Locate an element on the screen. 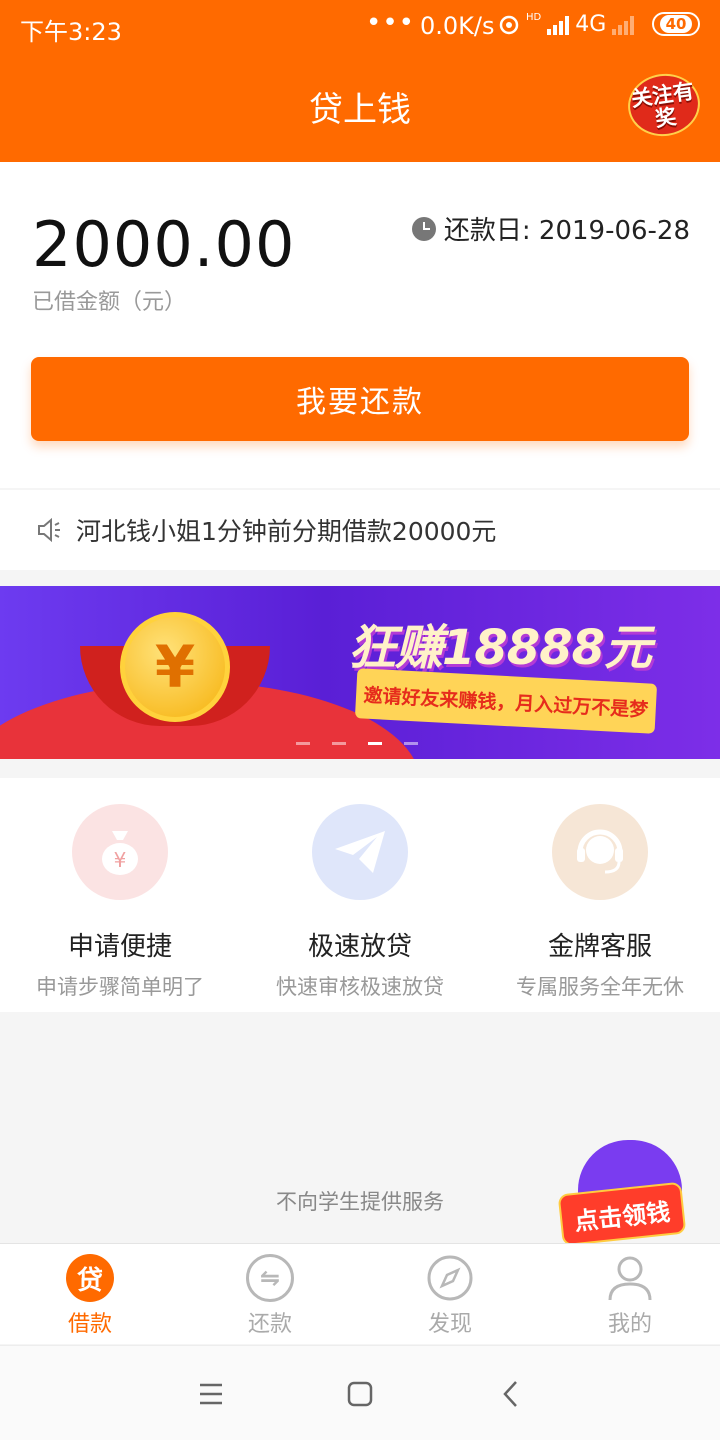 The image size is (720, 1440). tab-discover: 发现 is located at coordinates (450, 1296).